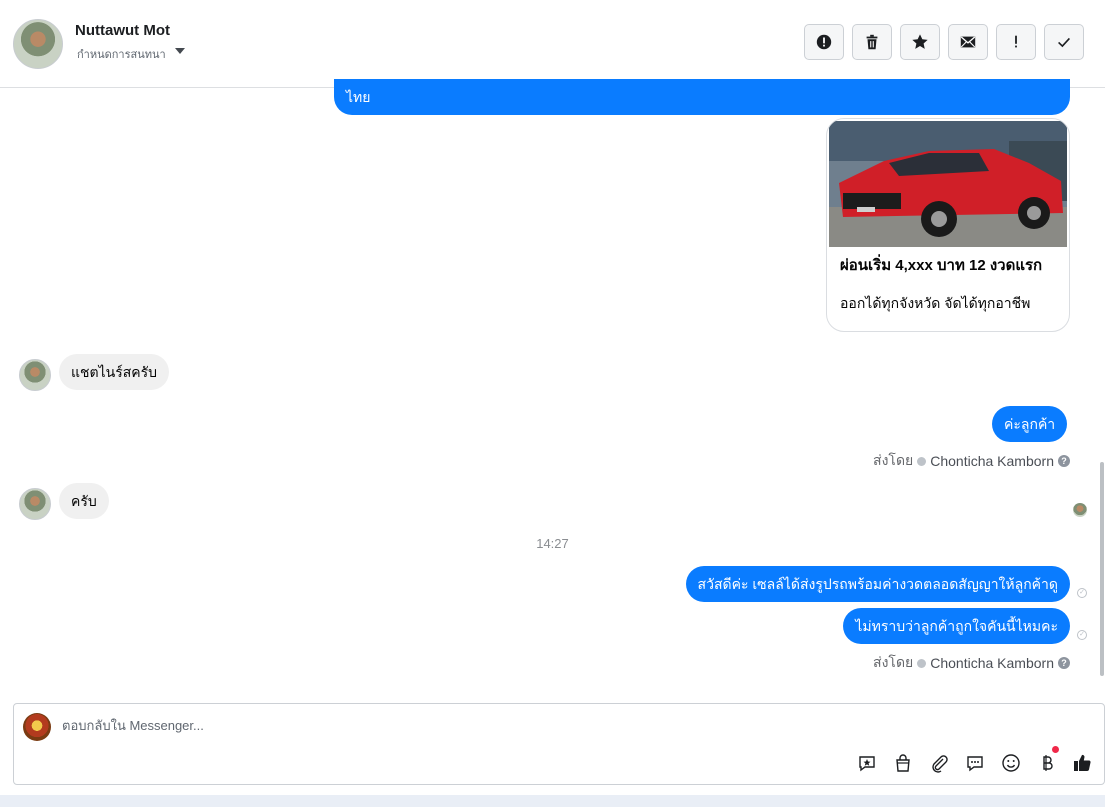 This screenshot has height=807, width=1105. What do you see at coordinates (38, 44) in the screenshot?
I see `contact-avatar` at bounding box center [38, 44].